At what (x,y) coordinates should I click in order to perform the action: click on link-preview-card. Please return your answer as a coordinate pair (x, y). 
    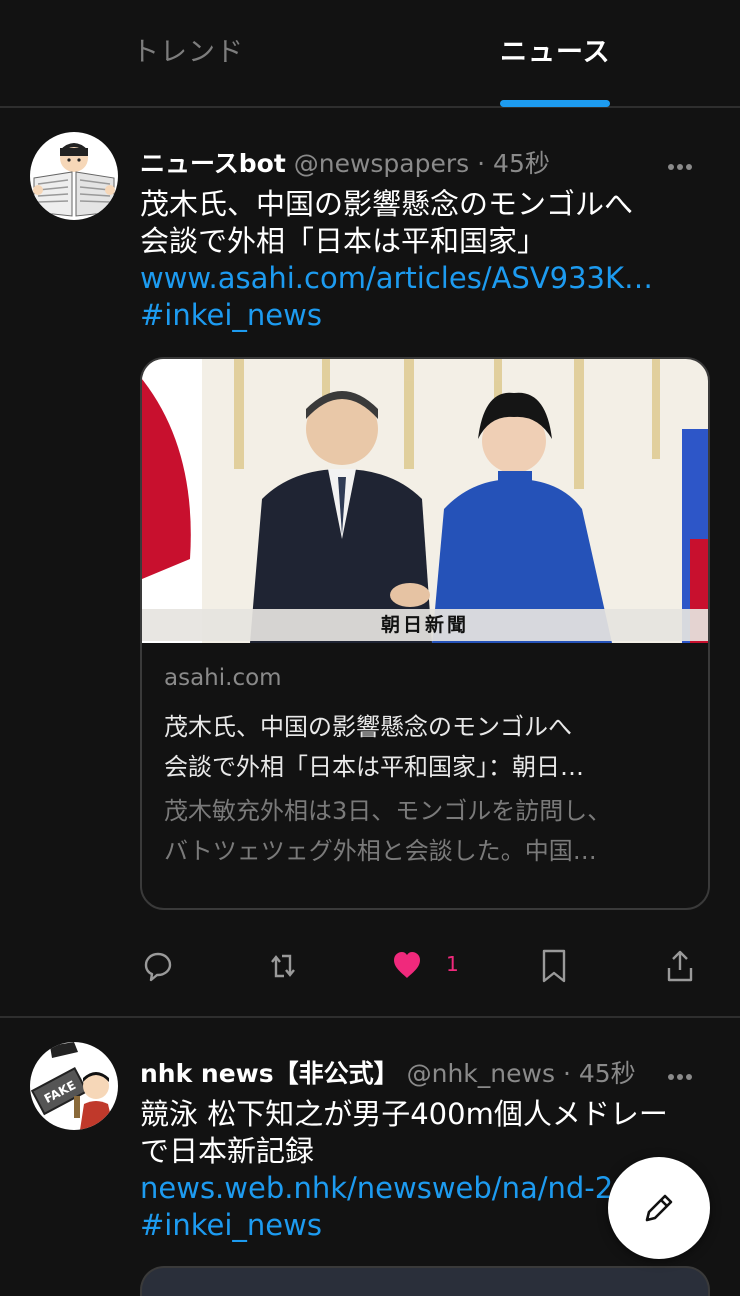
    Looking at the image, I should click on (425, 1281).